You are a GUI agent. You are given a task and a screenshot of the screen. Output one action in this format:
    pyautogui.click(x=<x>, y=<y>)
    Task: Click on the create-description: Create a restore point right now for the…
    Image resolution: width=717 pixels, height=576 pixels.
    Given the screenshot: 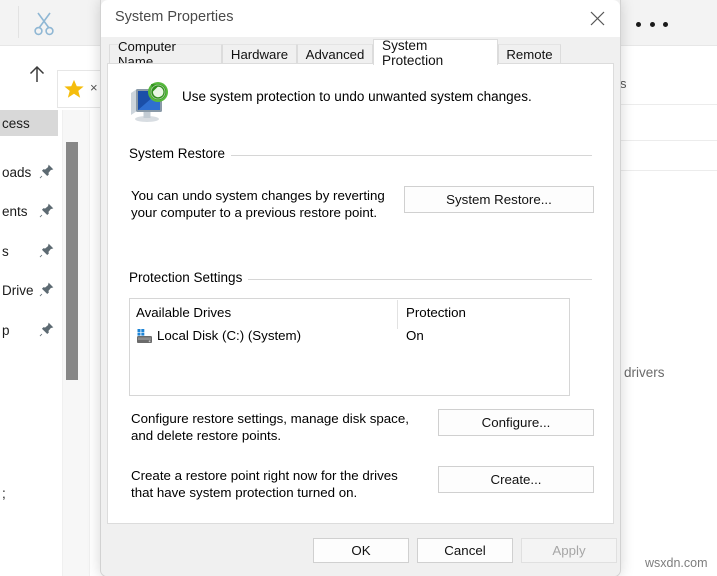 What is the action you would take?
    pyautogui.click(x=281, y=484)
    